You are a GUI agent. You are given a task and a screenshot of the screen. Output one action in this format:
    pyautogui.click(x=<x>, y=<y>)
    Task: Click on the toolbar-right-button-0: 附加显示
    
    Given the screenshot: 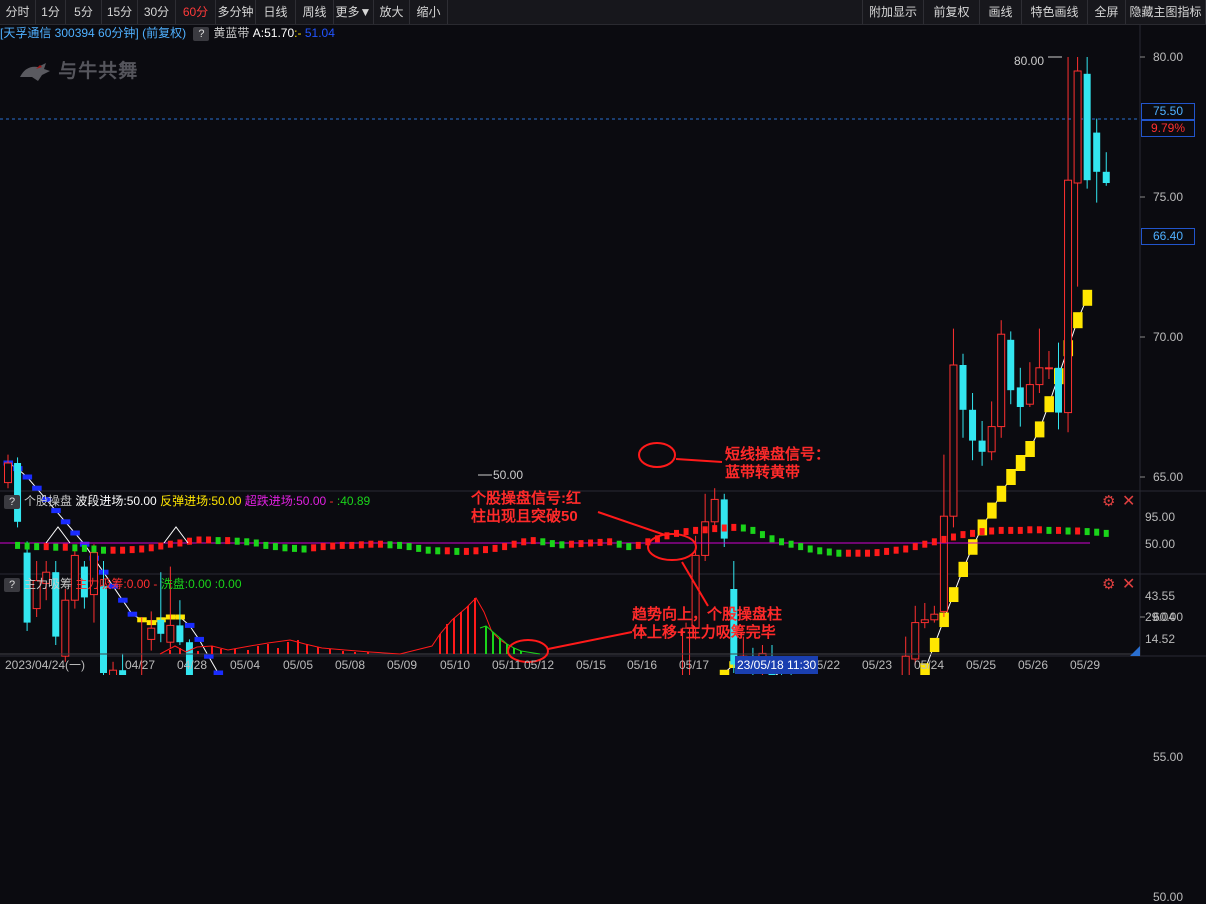 What is the action you would take?
    pyautogui.click(x=893, y=12)
    